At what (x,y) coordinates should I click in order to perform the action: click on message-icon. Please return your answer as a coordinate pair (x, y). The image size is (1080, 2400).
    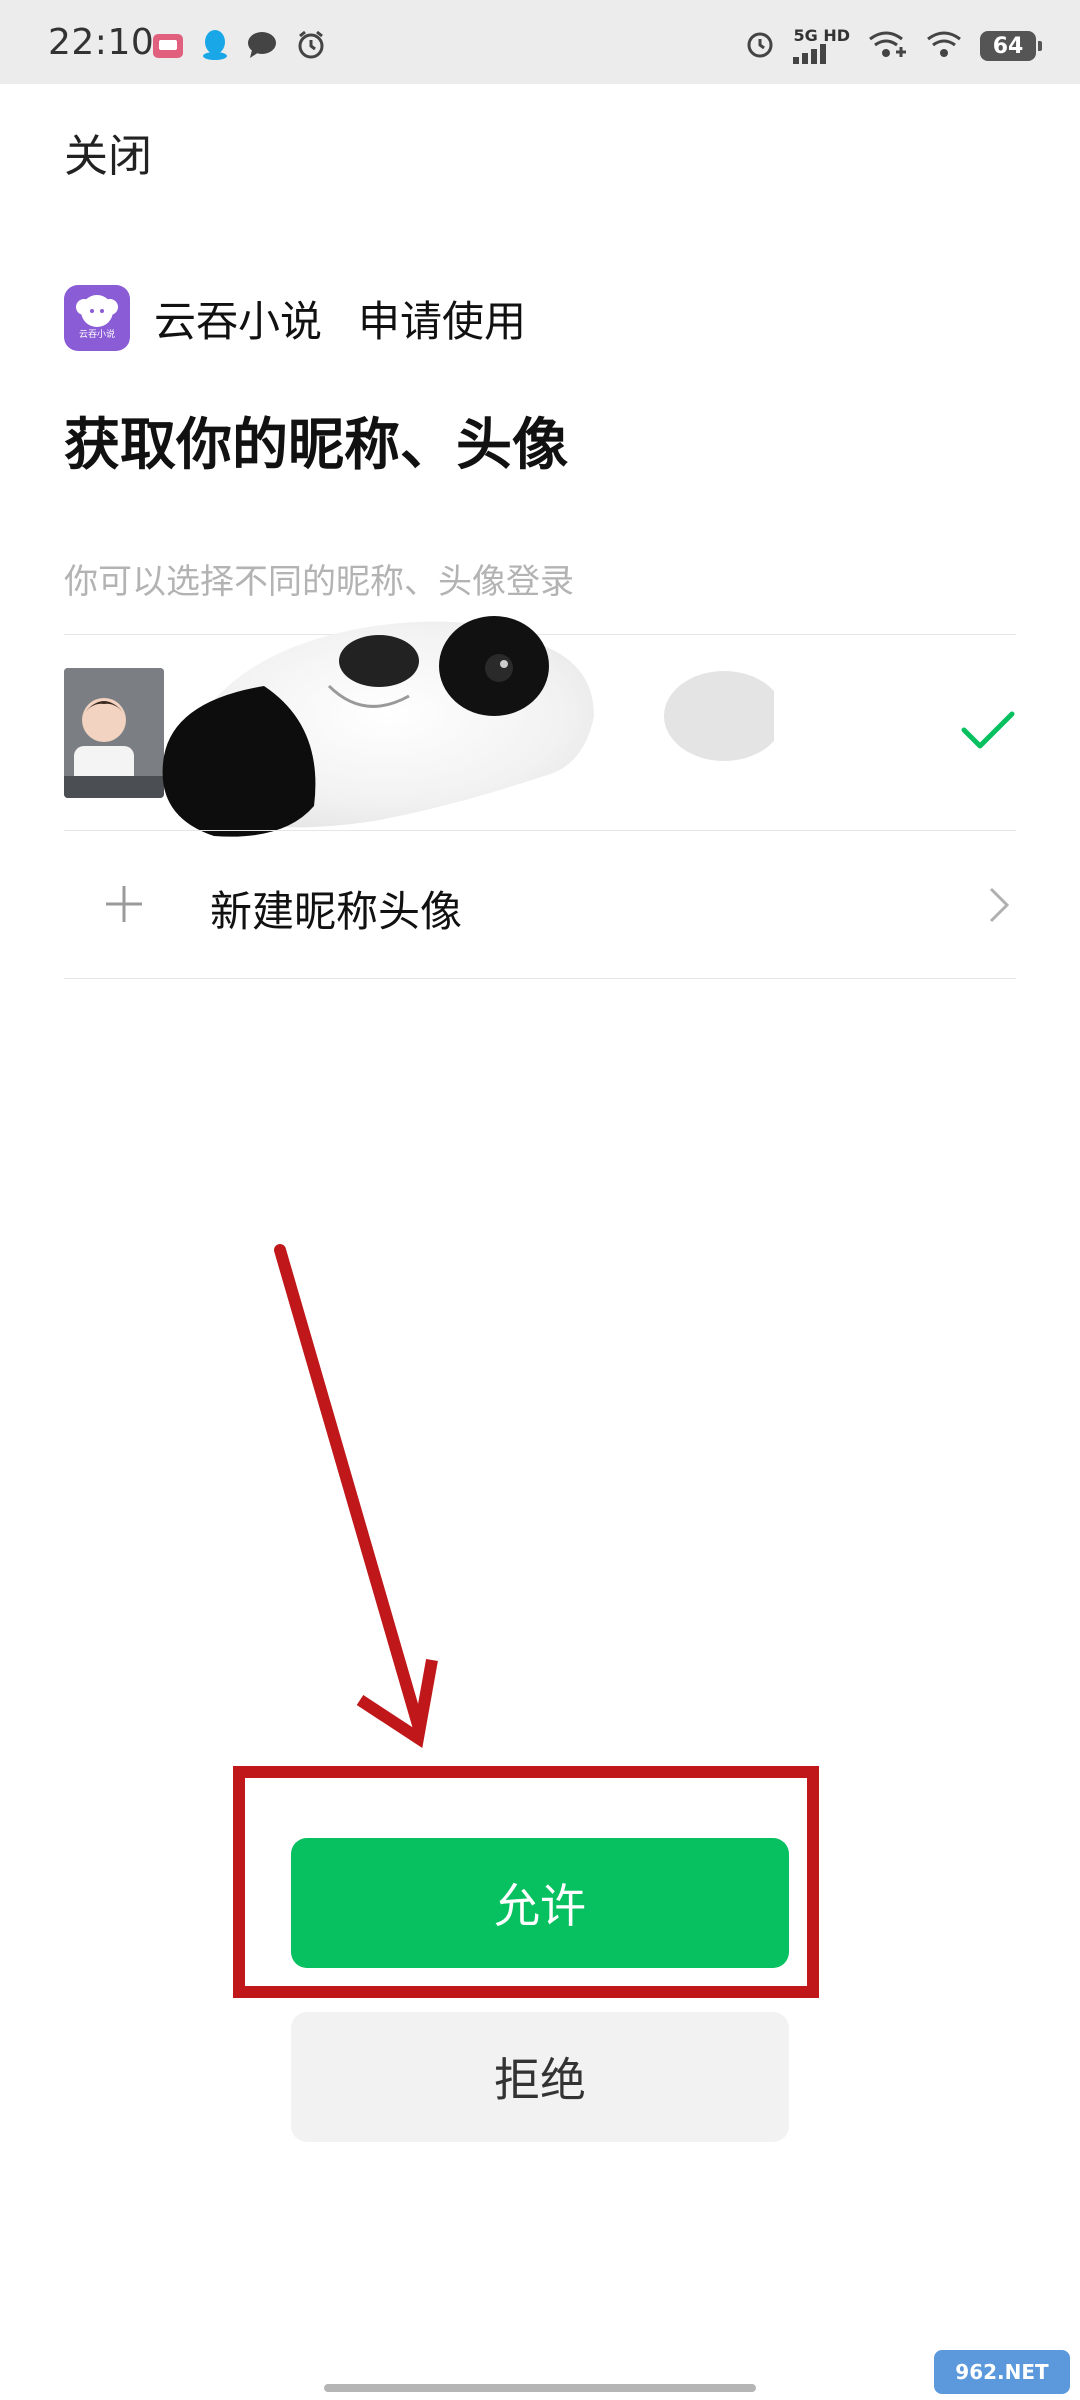
    Looking at the image, I should click on (262, 47).